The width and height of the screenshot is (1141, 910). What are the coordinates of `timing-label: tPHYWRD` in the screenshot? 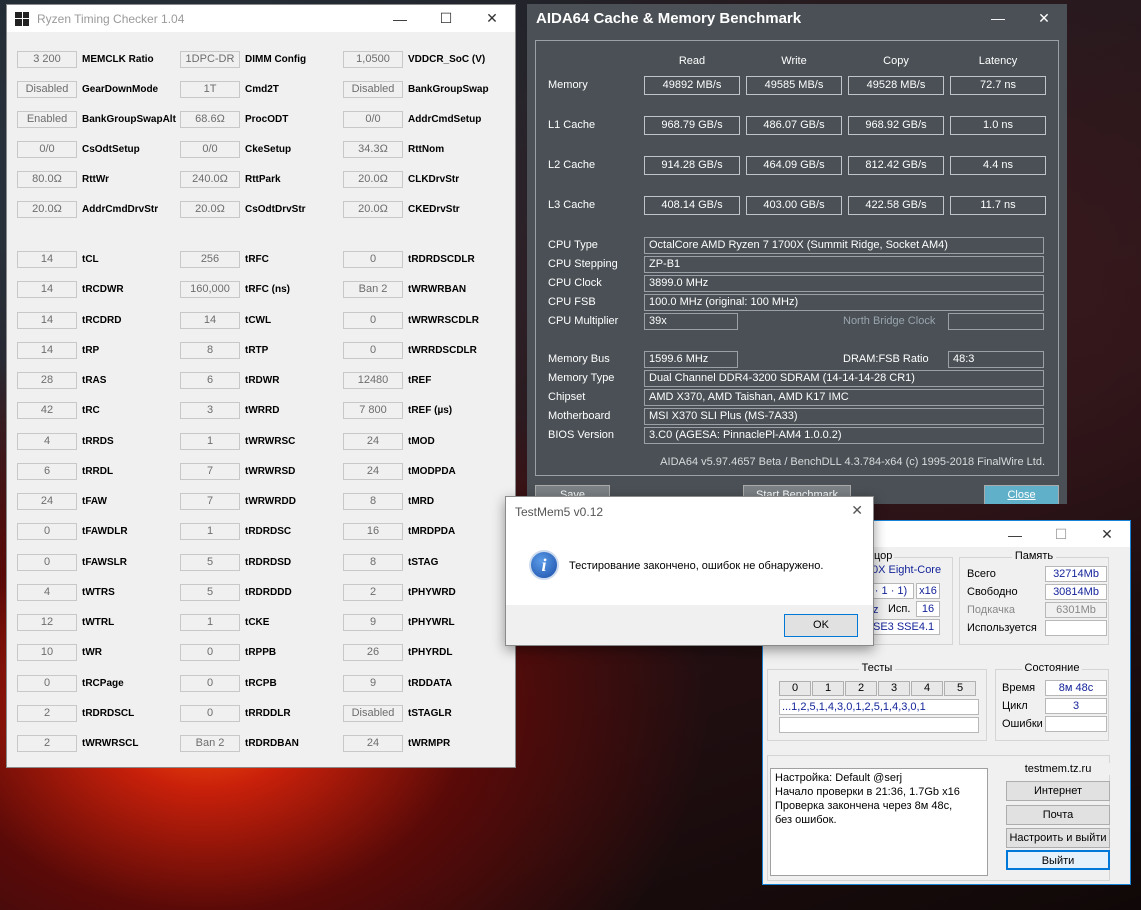 It's located at (432, 592).